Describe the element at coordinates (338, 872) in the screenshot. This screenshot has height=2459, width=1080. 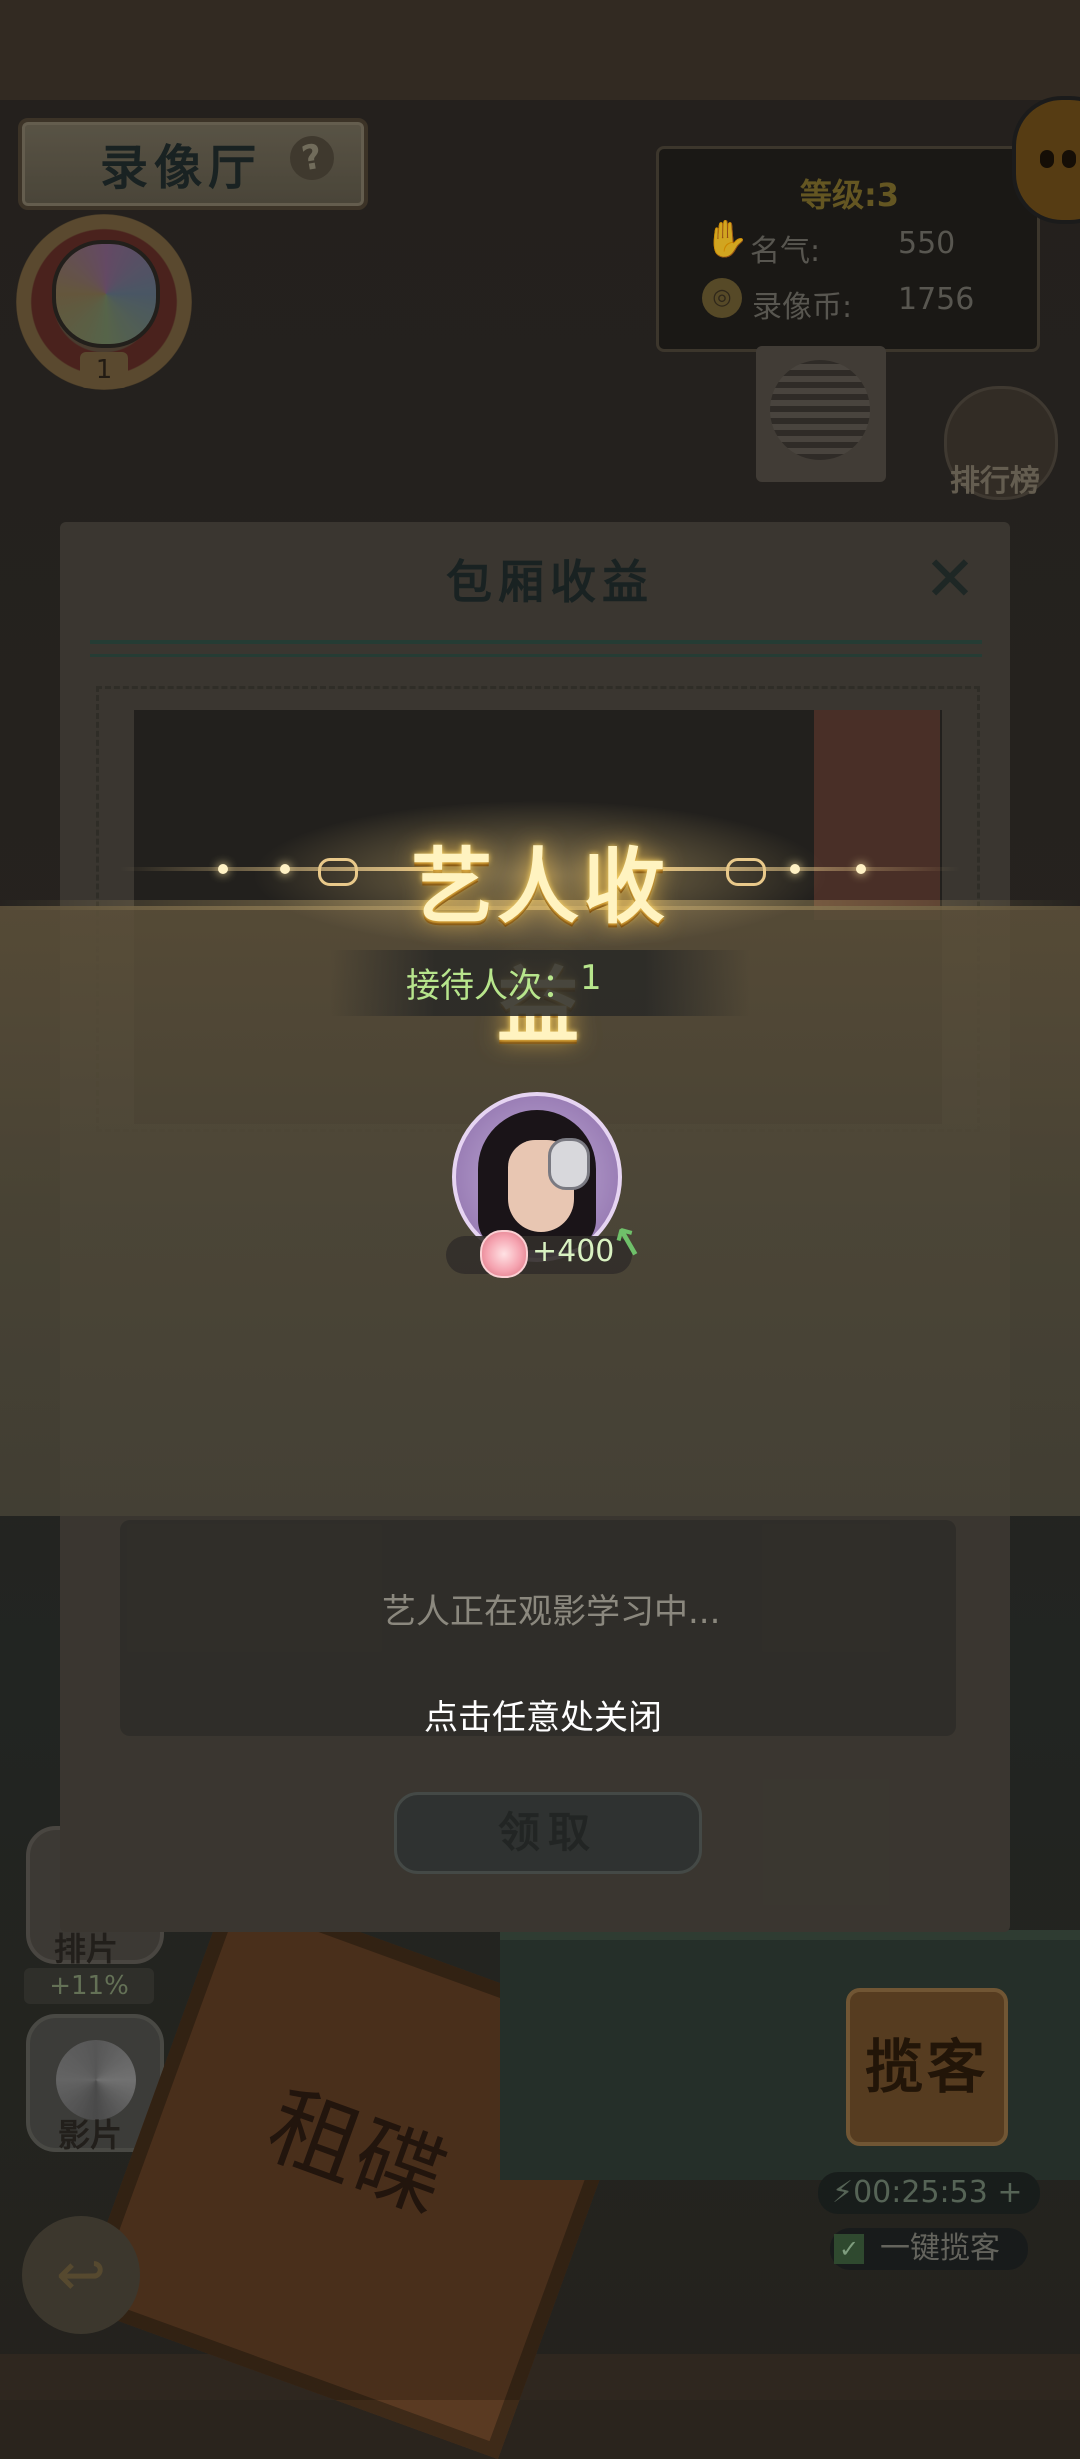
I see `title-knot-left` at that location.